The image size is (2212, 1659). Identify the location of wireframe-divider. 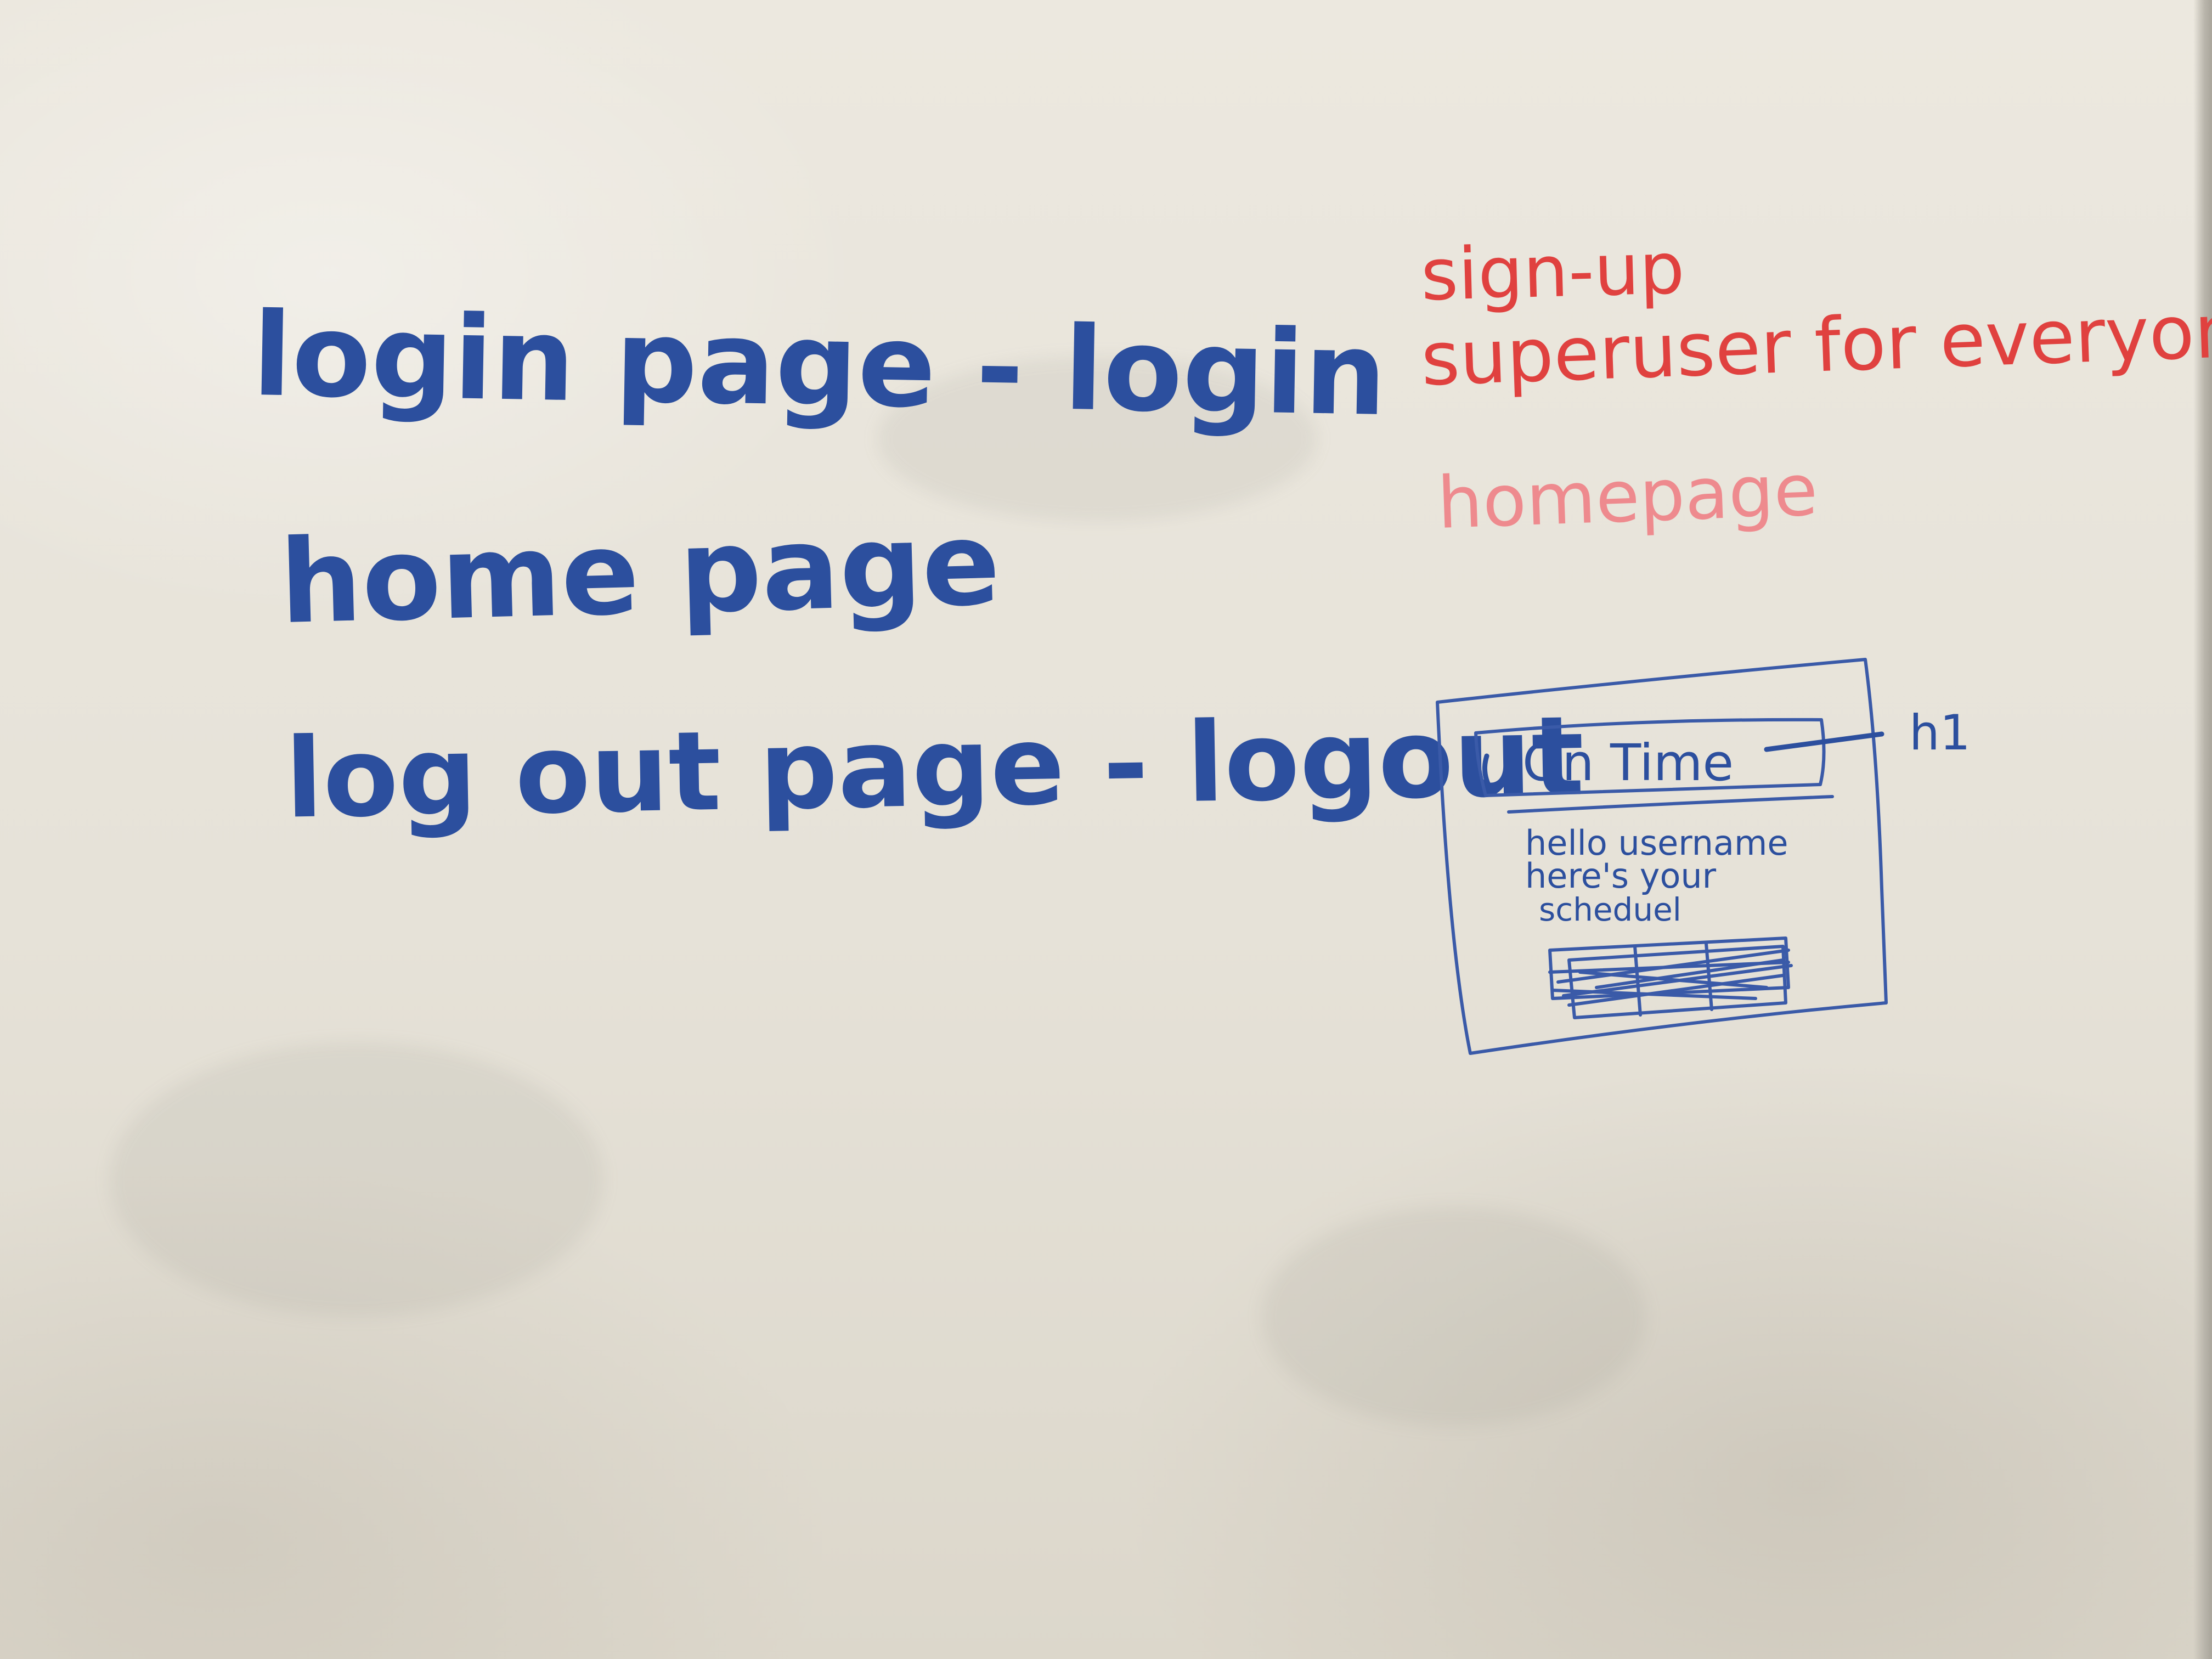
(1671, 804).